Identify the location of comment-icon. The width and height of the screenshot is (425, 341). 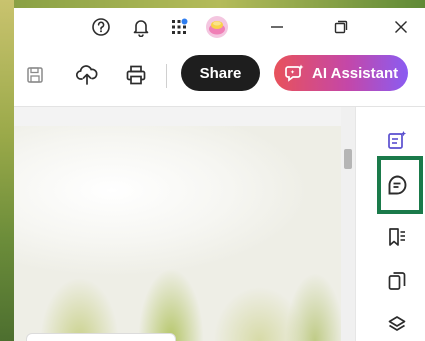
(397, 185).